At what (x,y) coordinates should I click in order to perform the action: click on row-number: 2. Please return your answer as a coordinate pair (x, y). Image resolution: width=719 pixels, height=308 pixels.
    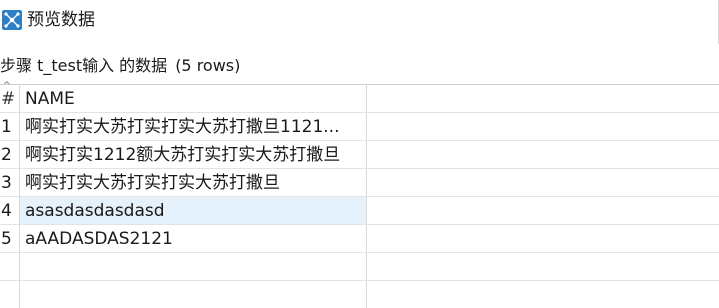
    Looking at the image, I should click on (10, 155).